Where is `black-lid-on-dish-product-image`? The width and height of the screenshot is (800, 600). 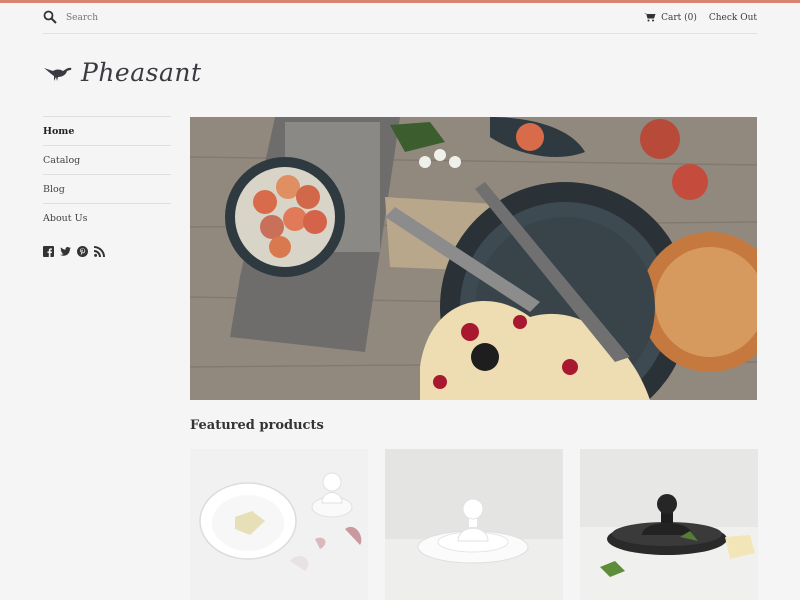 black-lid-on-dish-product-image is located at coordinates (669, 524).